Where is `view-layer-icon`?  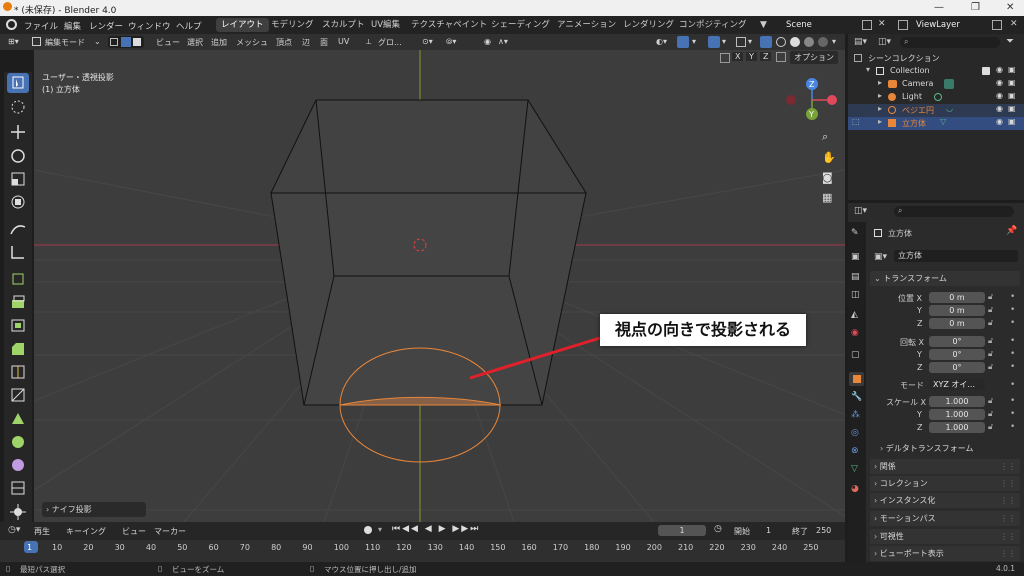
view-layer-icon is located at coordinates (903, 25).